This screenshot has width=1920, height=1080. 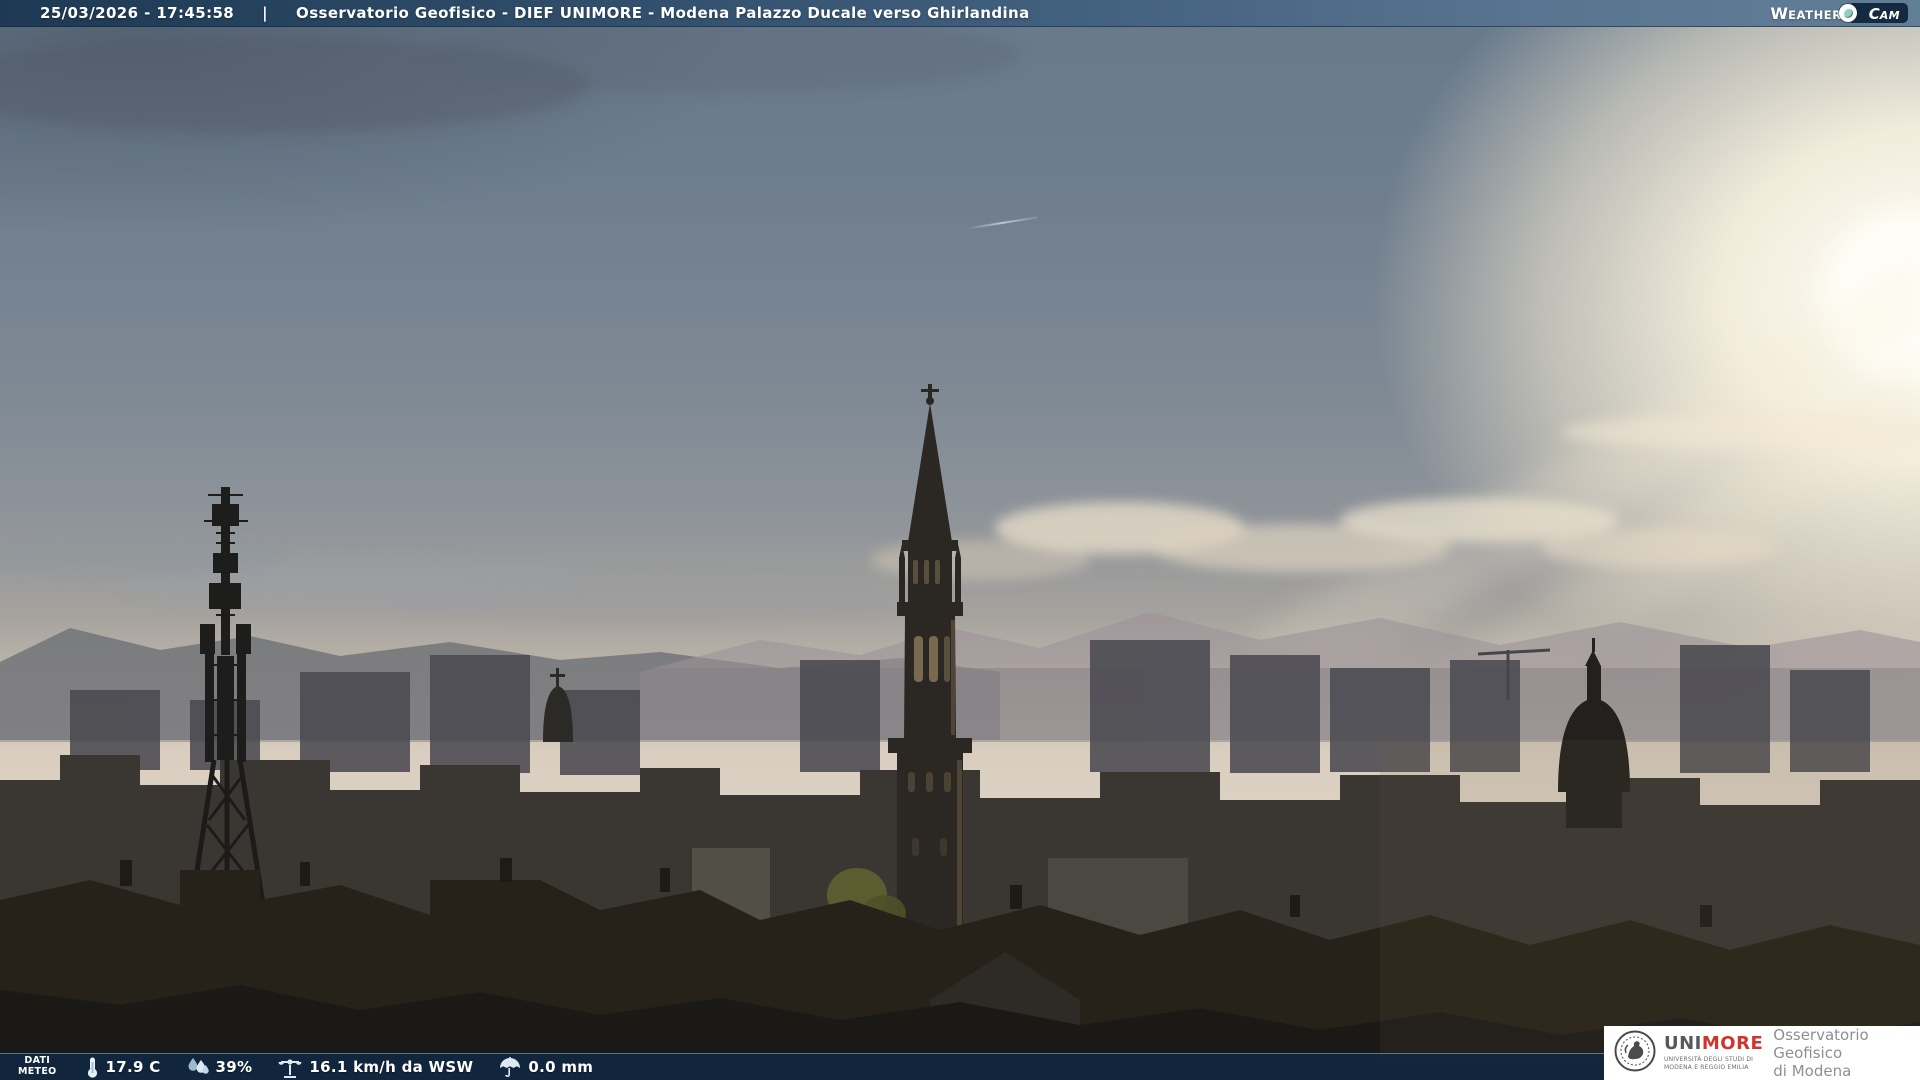 What do you see at coordinates (123, 1067) in the screenshot?
I see `temperature-readout: 17.9 C` at bounding box center [123, 1067].